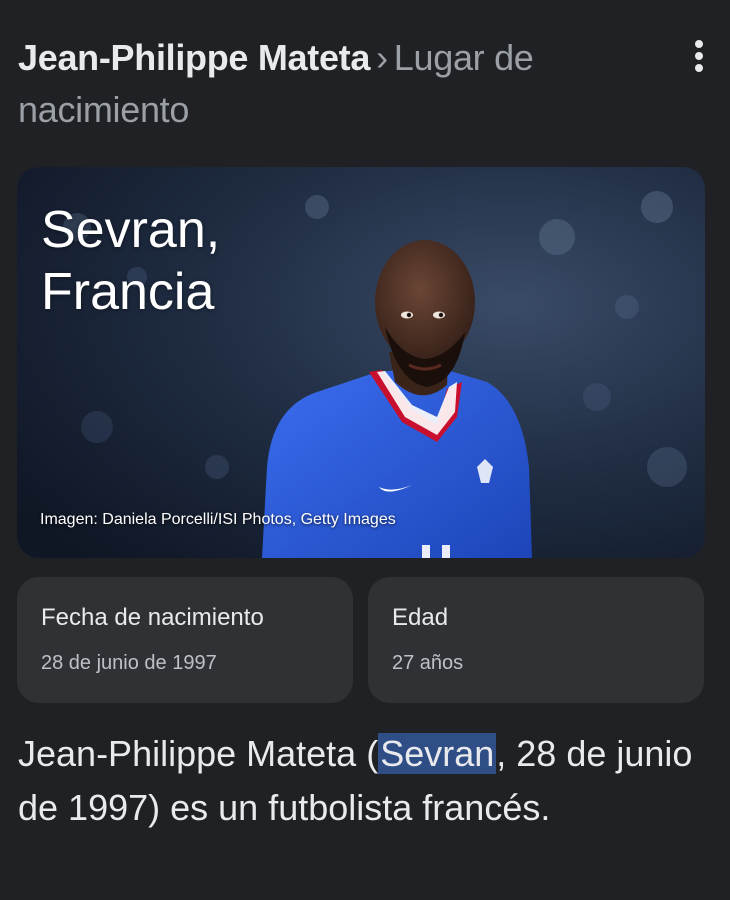  I want to click on place-title: Sevran, Francia, so click(130, 261).